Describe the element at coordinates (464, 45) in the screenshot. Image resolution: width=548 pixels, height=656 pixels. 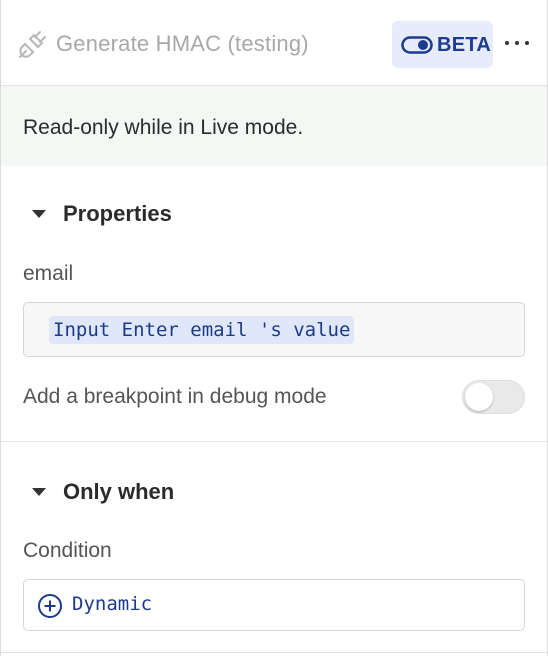
I see `beta-label: BETA` at that location.